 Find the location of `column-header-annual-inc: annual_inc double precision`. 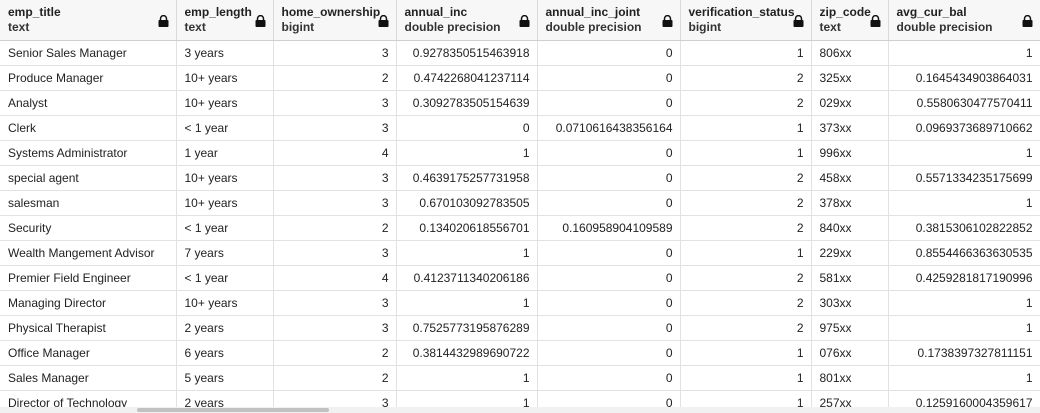

column-header-annual-inc: annual_inc double precision is located at coordinates (467, 20).